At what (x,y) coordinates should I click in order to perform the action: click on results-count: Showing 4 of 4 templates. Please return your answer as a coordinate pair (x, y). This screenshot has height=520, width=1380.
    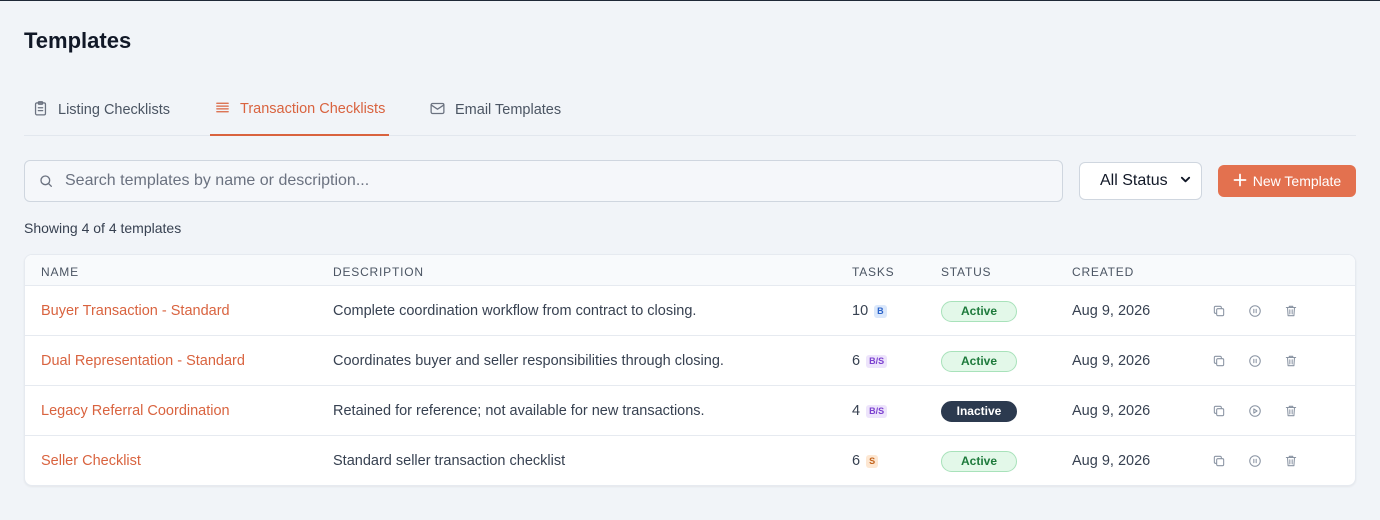
    Looking at the image, I should click on (103, 228).